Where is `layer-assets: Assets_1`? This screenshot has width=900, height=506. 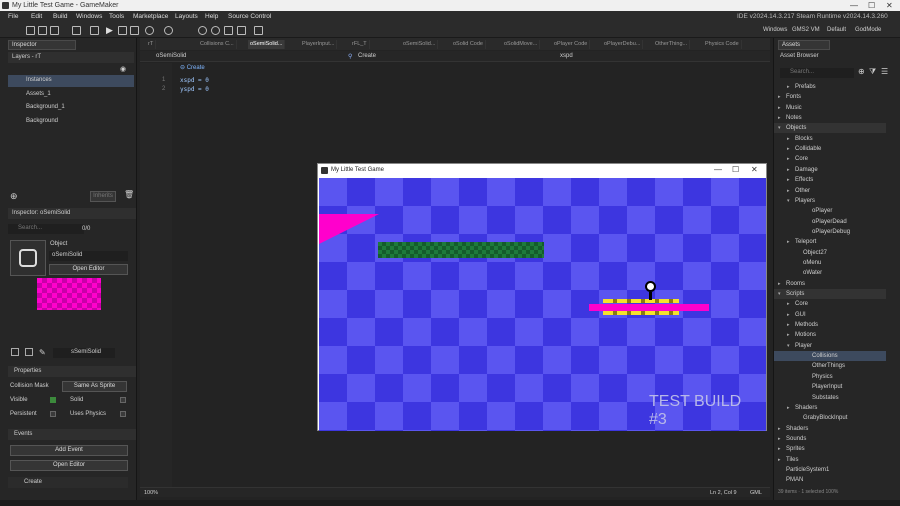 layer-assets: Assets_1 is located at coordinates (71, 95).